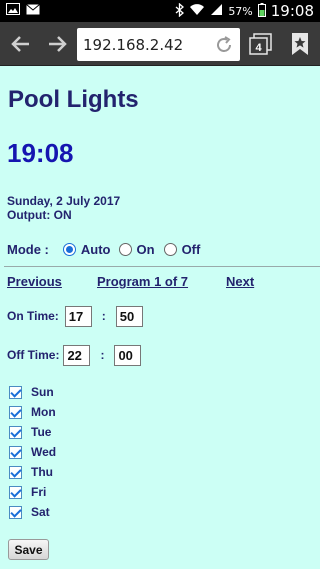  Describe the element at coordinates (42, 472) in the screenshot. I see `thu-label: Thu` at that location.